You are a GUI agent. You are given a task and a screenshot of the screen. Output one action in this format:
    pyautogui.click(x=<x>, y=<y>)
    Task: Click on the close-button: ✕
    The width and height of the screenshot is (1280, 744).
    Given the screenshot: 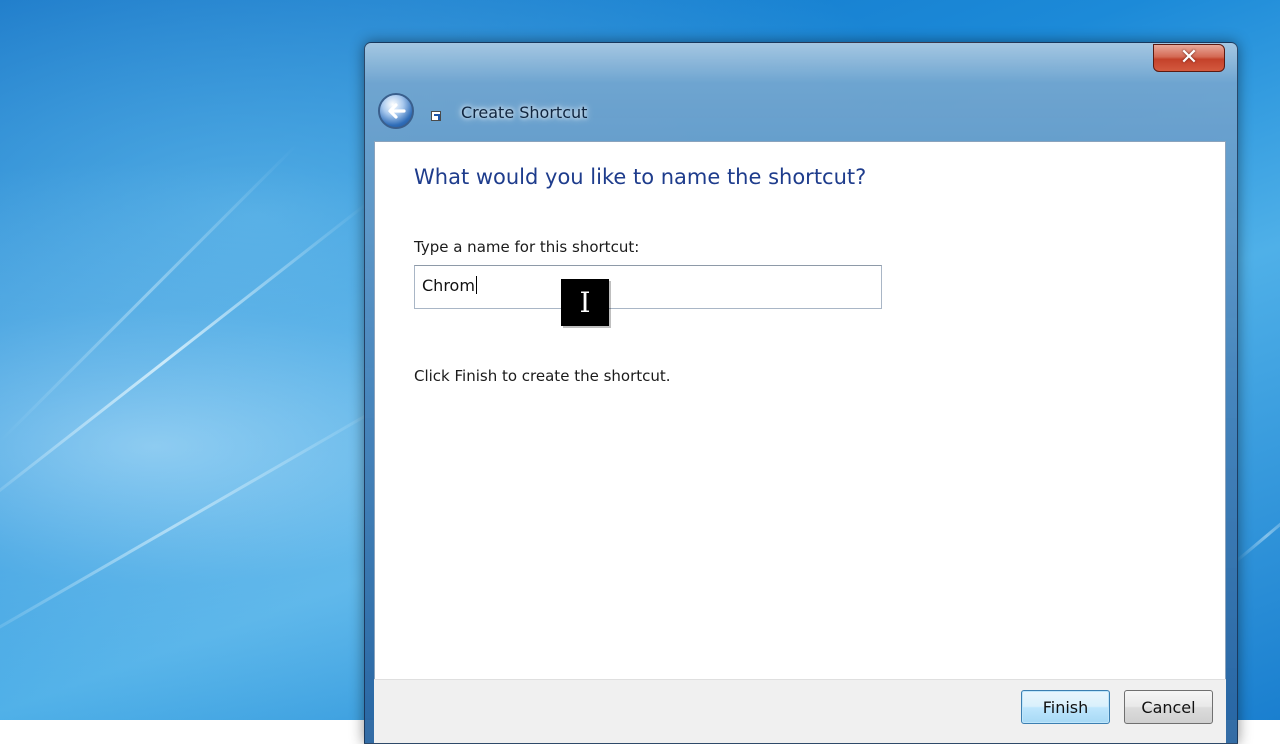 What is the action you would take?
    pyautogui.click(x=1189, y=58)
    